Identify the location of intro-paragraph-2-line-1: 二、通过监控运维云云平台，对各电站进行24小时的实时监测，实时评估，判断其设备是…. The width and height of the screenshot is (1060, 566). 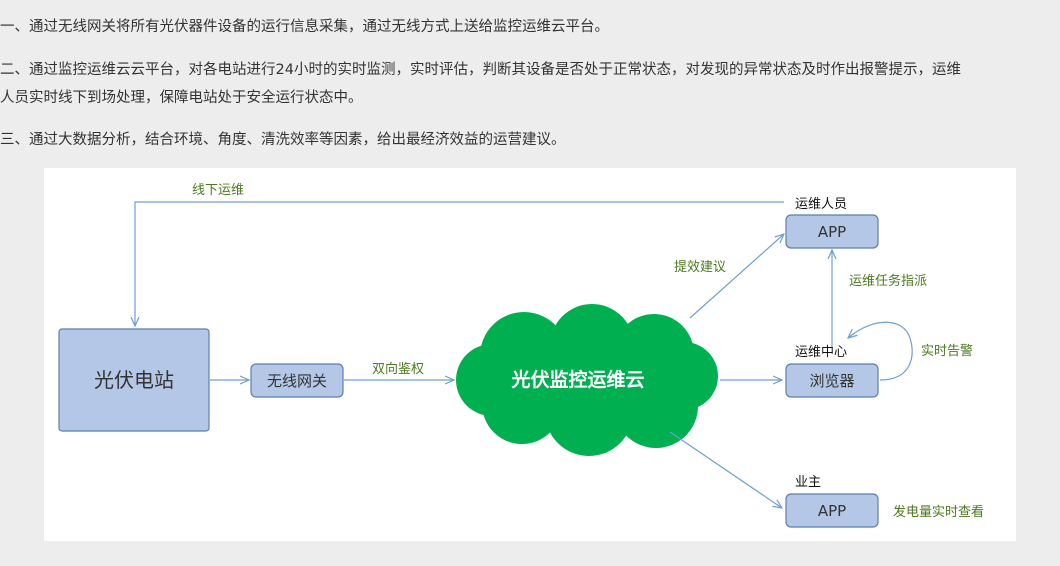
(480, 70).